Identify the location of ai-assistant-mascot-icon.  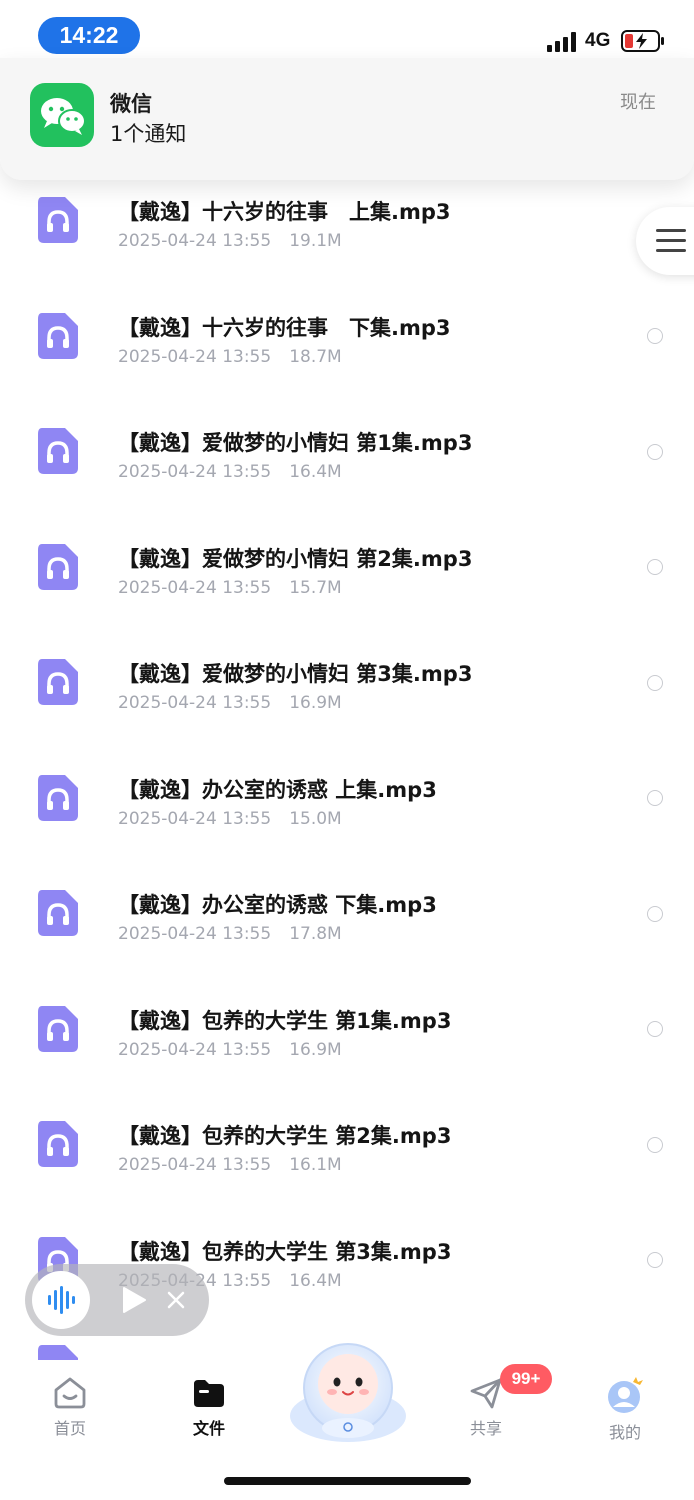
(348, 1391).